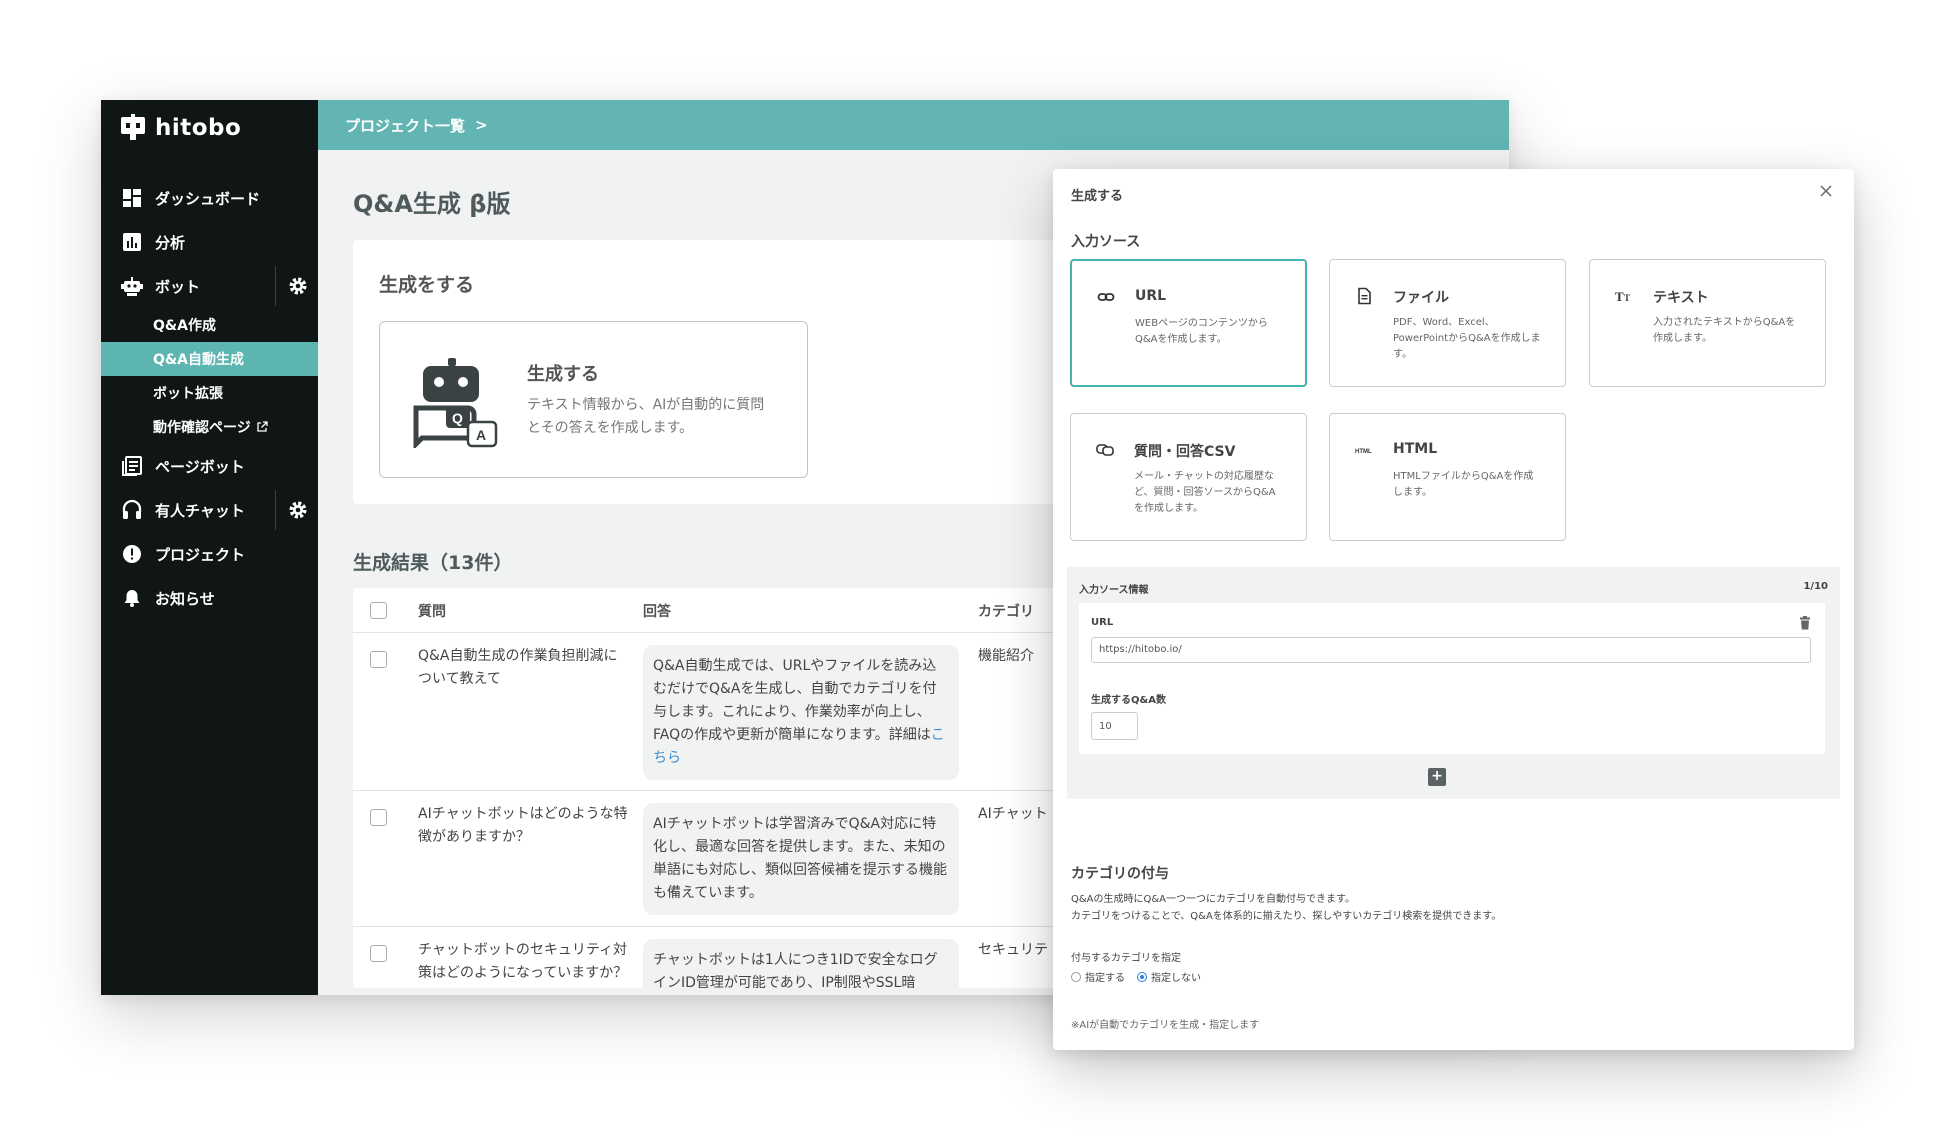 This screenshot has height=1148, width=1948. Describe the element at coordinates (378, 610) in the screenshot. I see `select-all-checkbox` at that location.